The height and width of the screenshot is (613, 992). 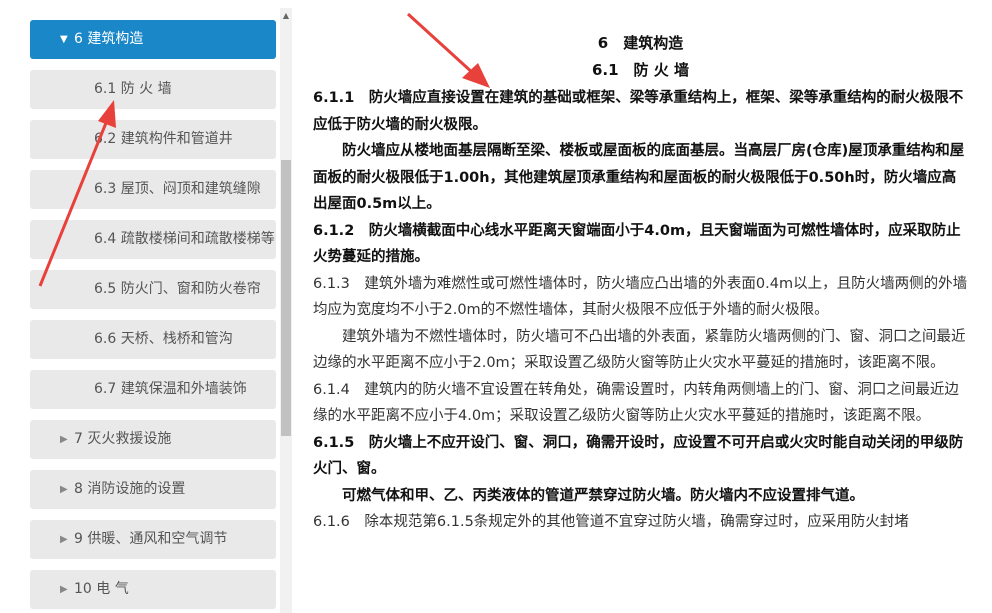 I want to click on toc-item-label: 6.3 屋顶、闷顶和建筑缝隙, so click(x=177, y=189).